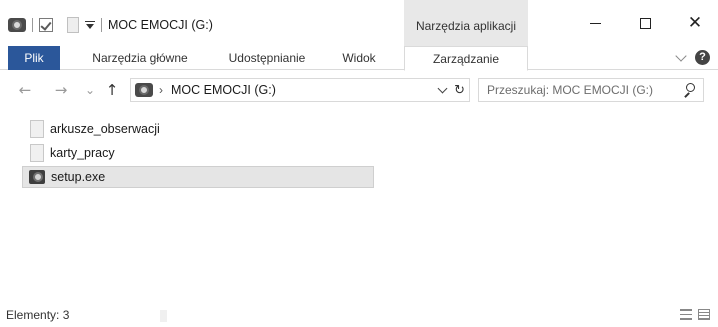 Image resolution: width=718 pixels, height=327 pixels. What do you see at coordinates (163, 316) in the screenshot?
I see `status-divider` at bounding box center [163, 316].